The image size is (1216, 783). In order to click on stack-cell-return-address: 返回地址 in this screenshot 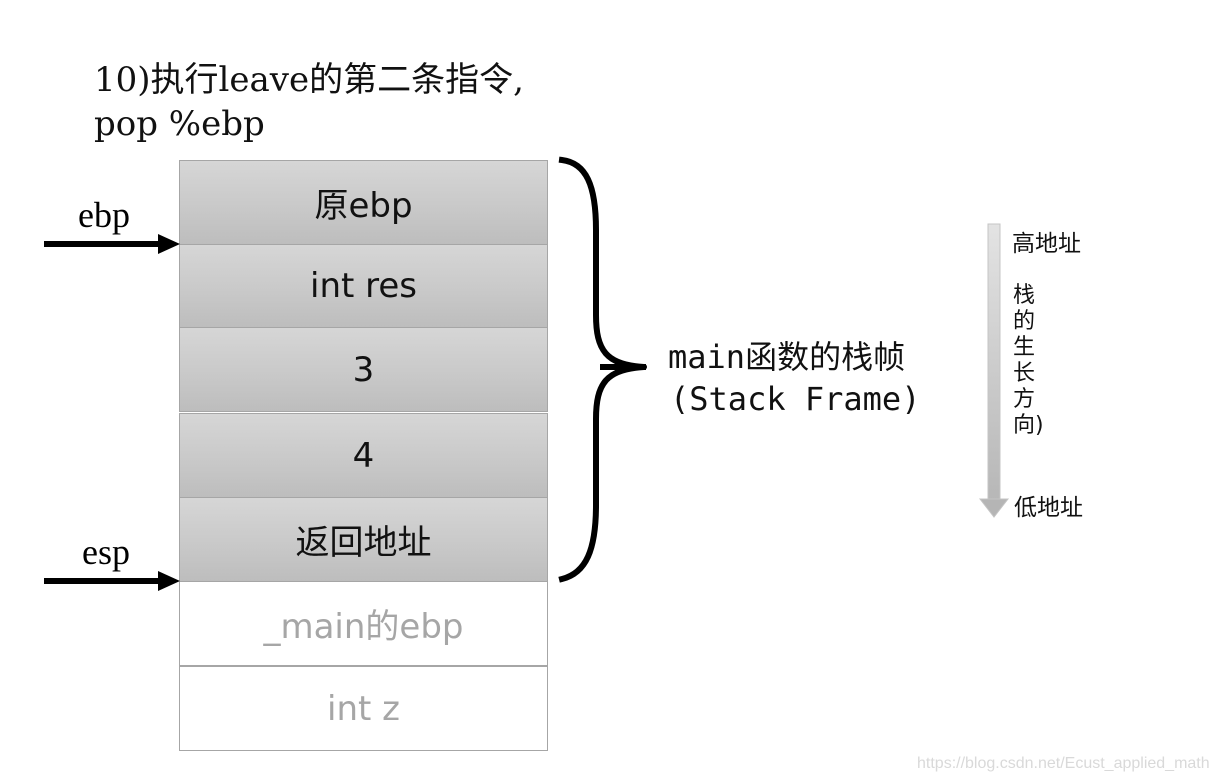, I will do `click(363, 539)`.